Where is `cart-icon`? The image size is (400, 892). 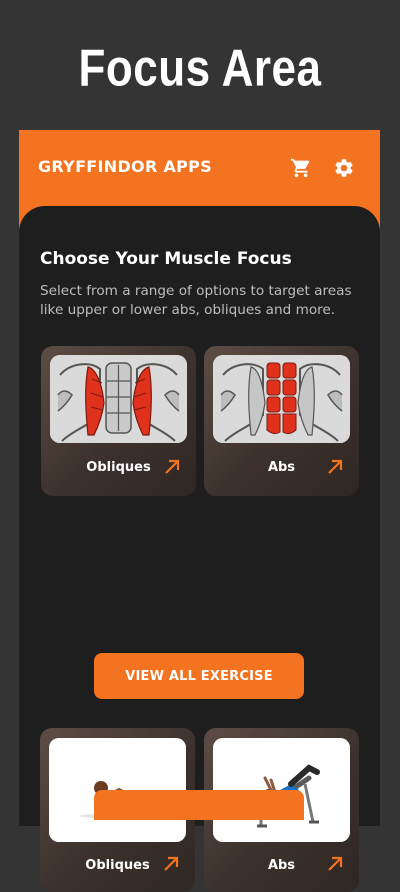 cart-icon is located at coordinates (301, 168).